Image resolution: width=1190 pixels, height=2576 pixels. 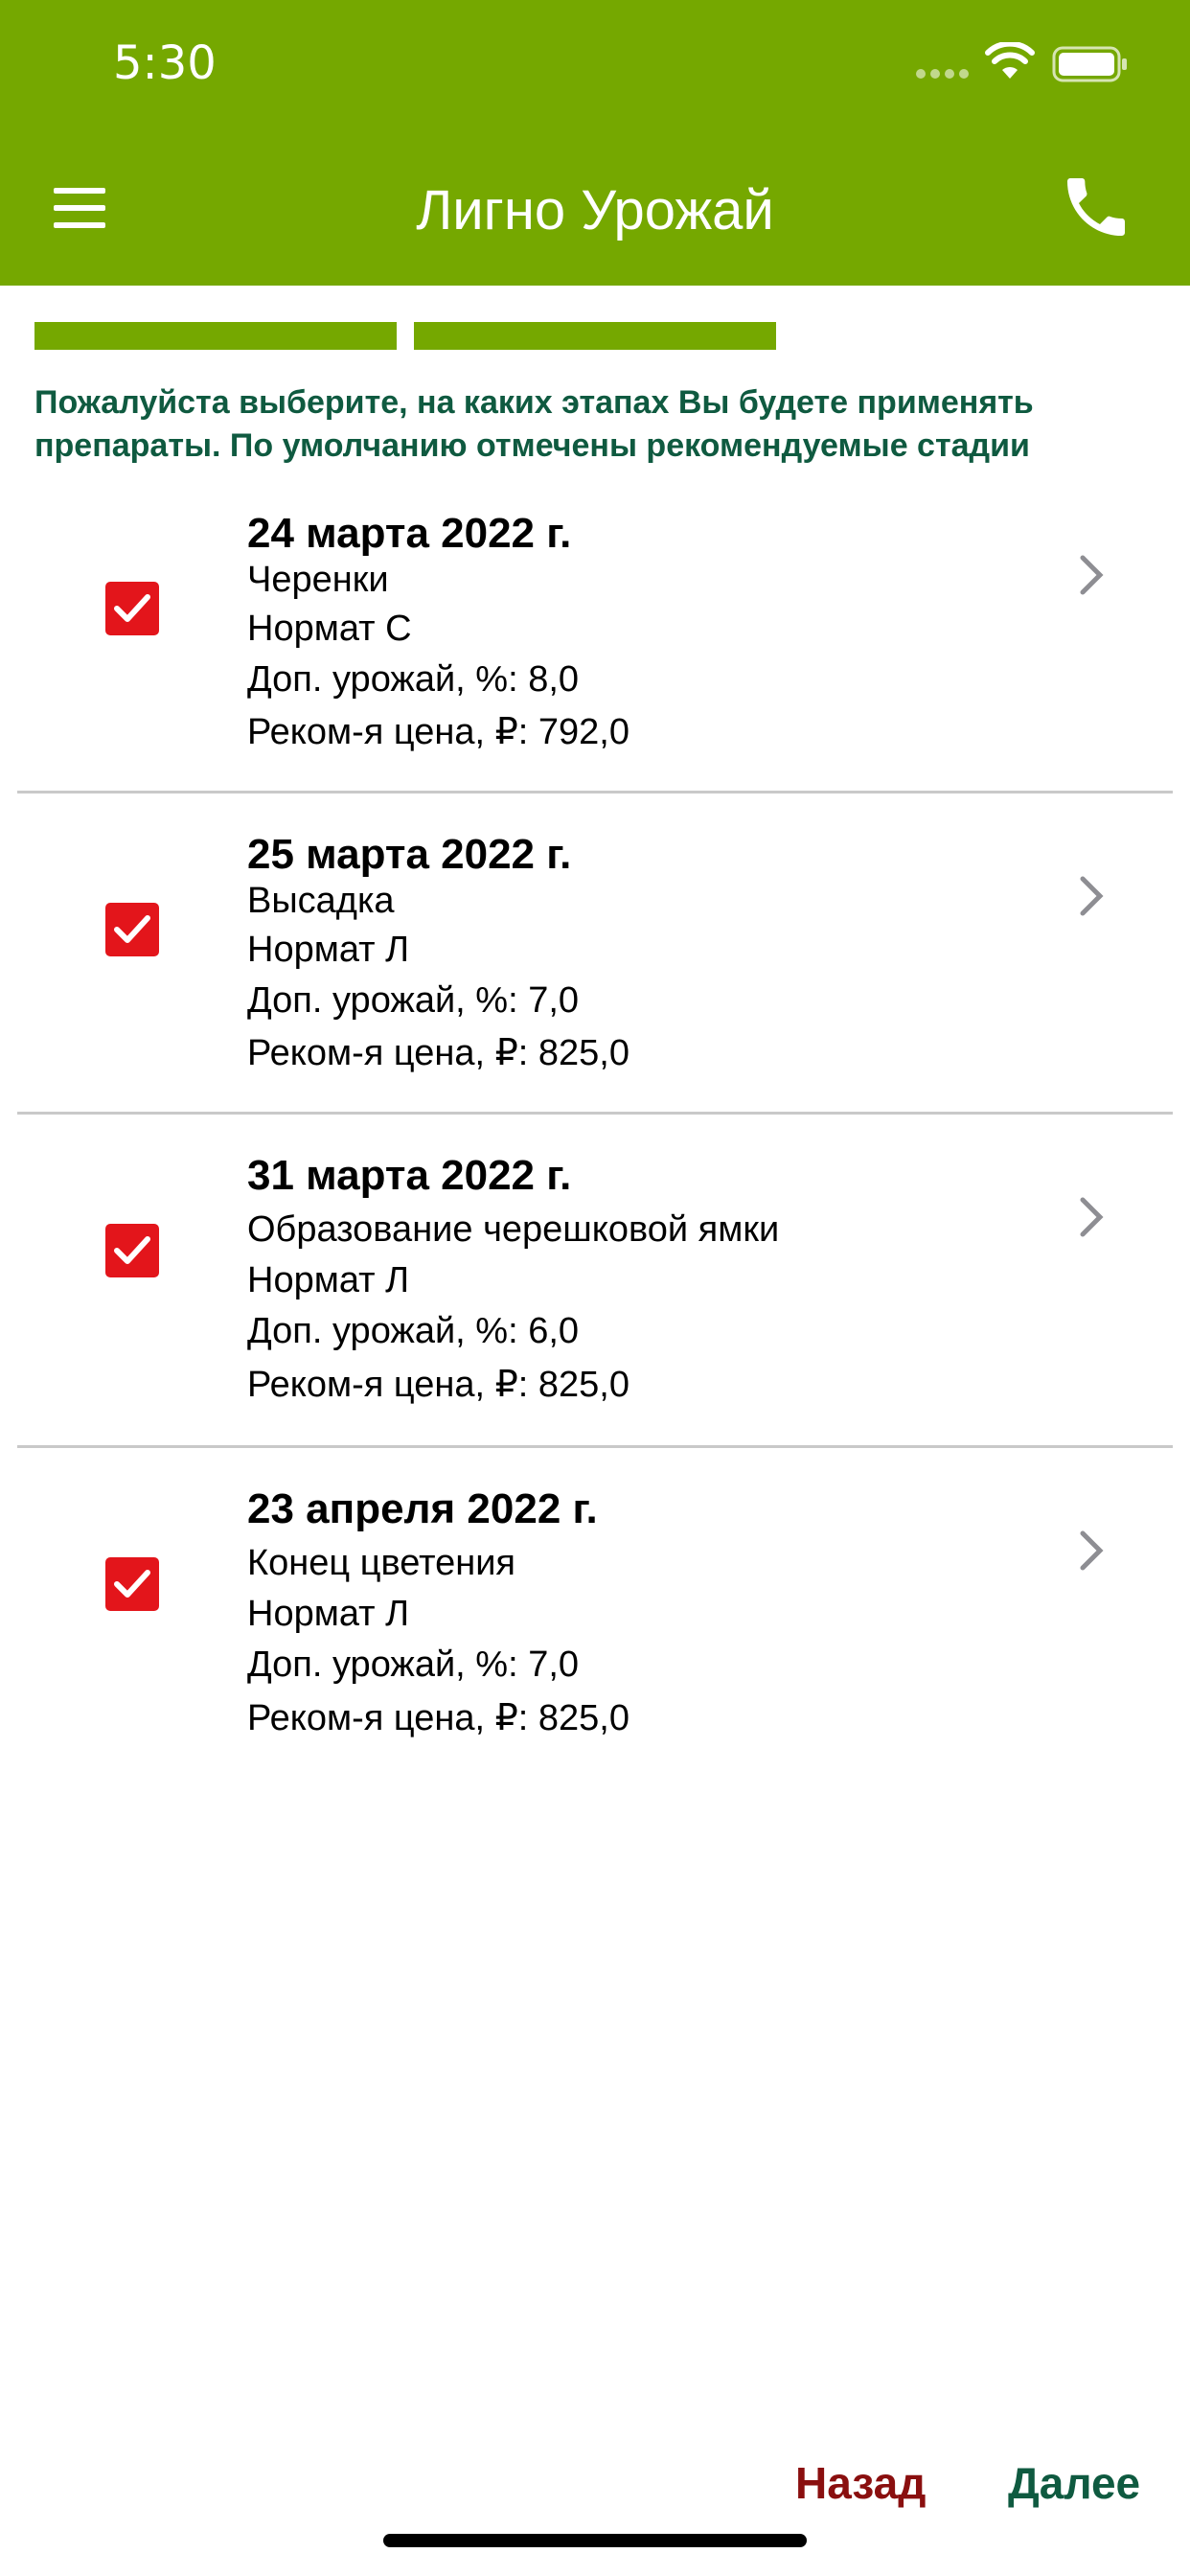 What do you see at coordinates (1074, 2483) in the screenshot?
I see `next-button: Далее` at bounding box center [1074, 2483].